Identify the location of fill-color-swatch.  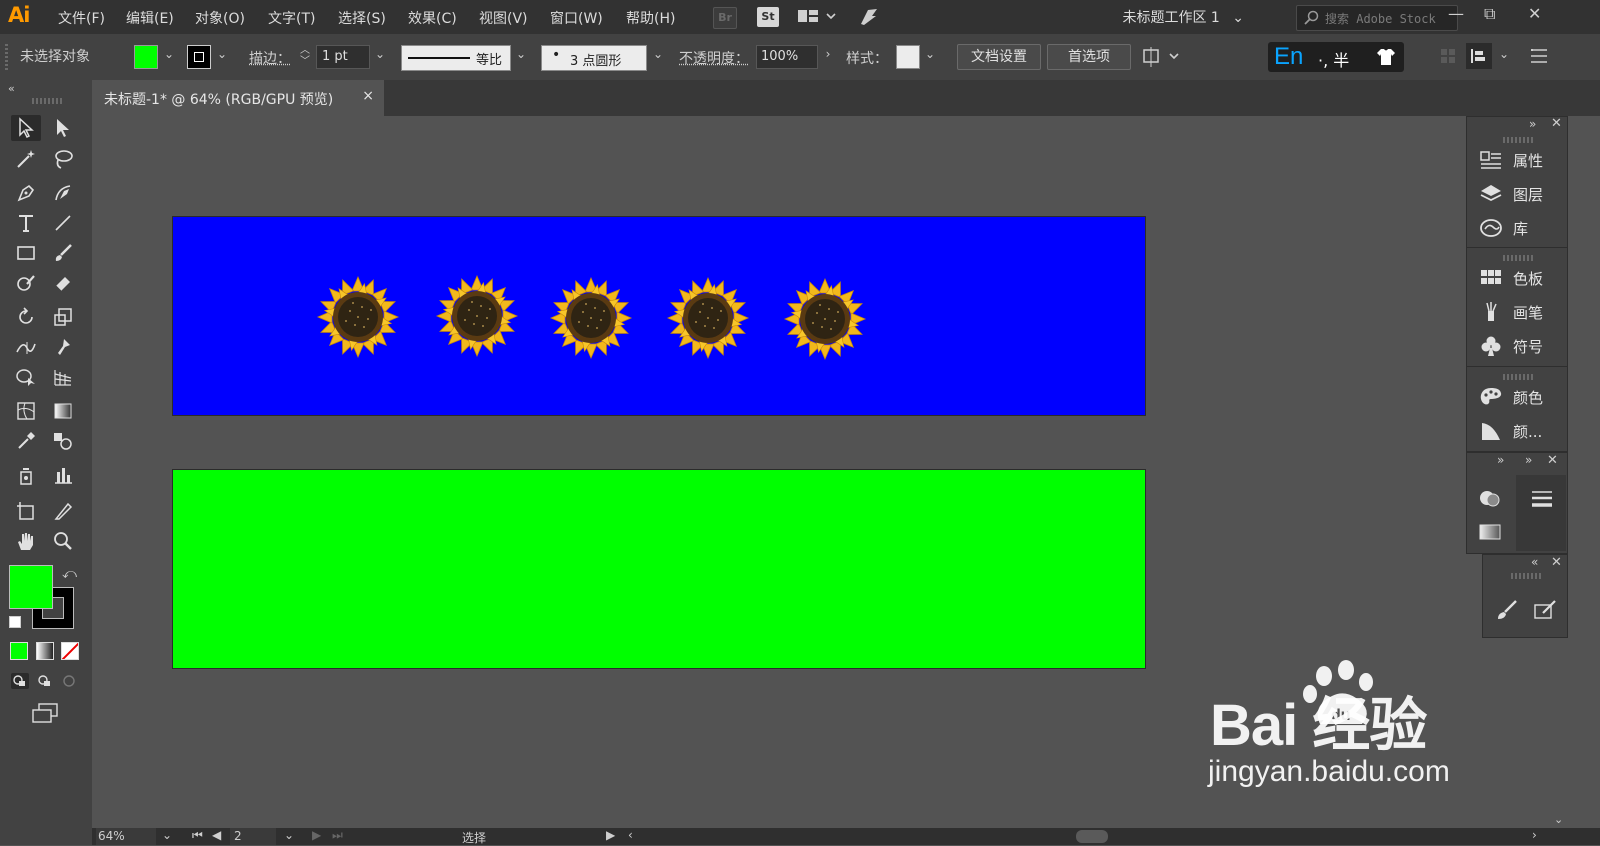
(146, 57).